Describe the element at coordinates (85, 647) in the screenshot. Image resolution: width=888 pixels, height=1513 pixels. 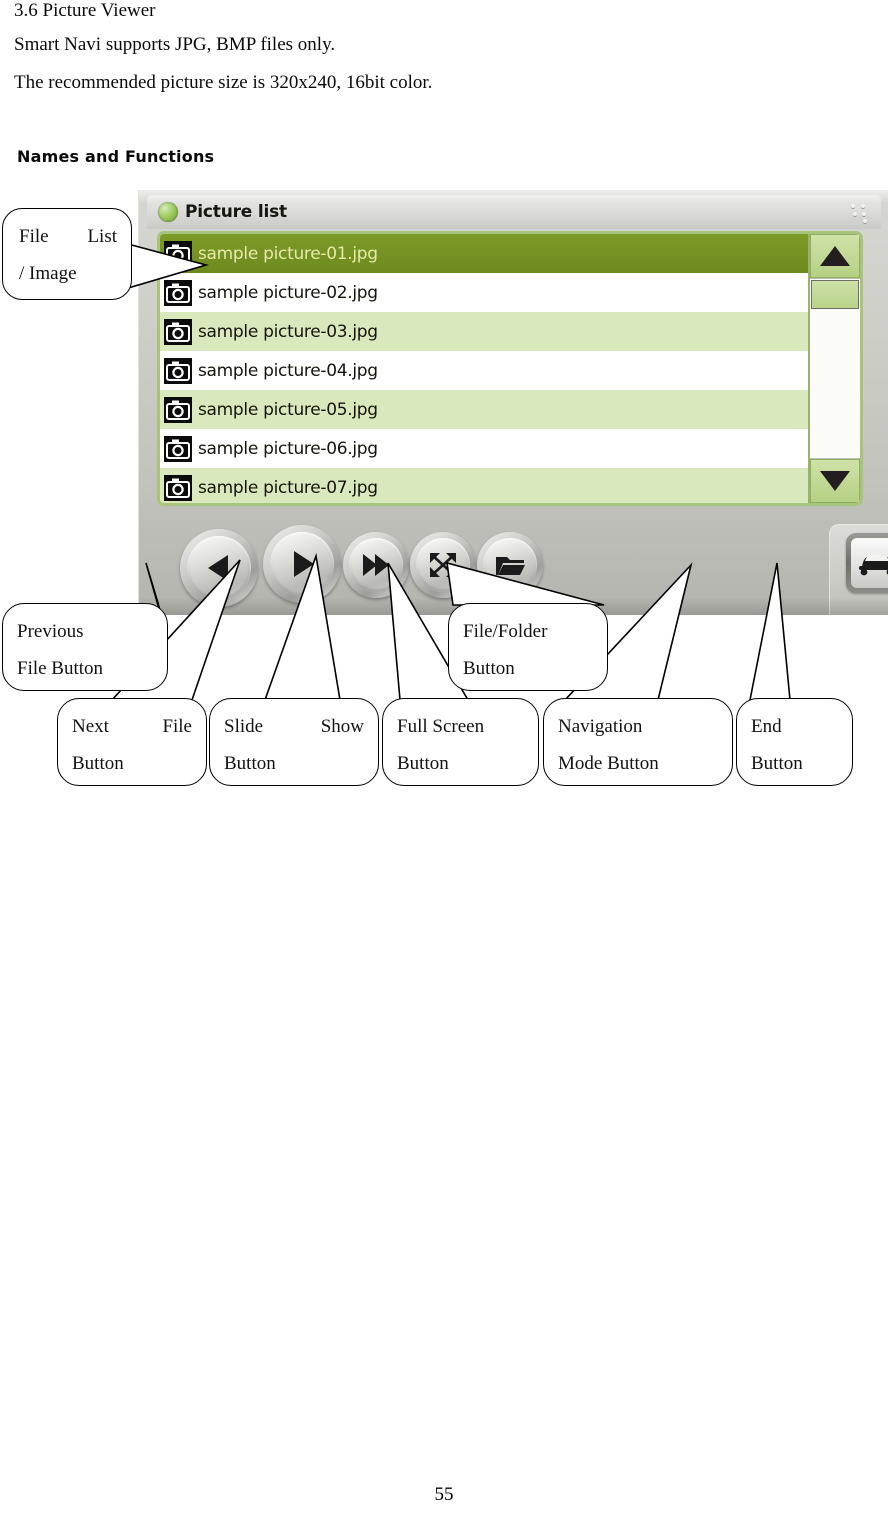
I see `callout-previous-file-button: Previous File Button` at that location.